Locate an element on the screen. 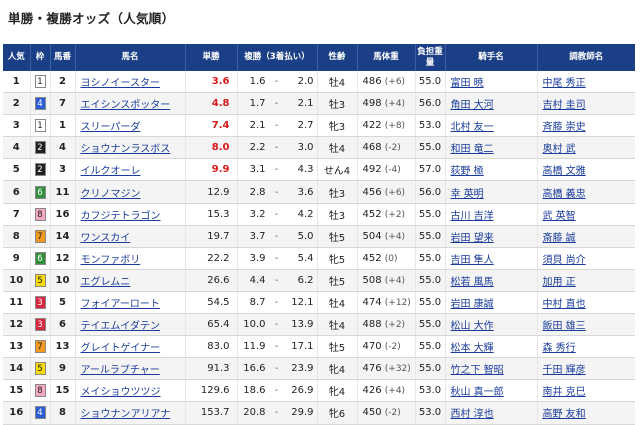 The width and height of the screenshot is (640, 425). jockey-link: 竹之下 智昭 is located at coordinates (477, 370).